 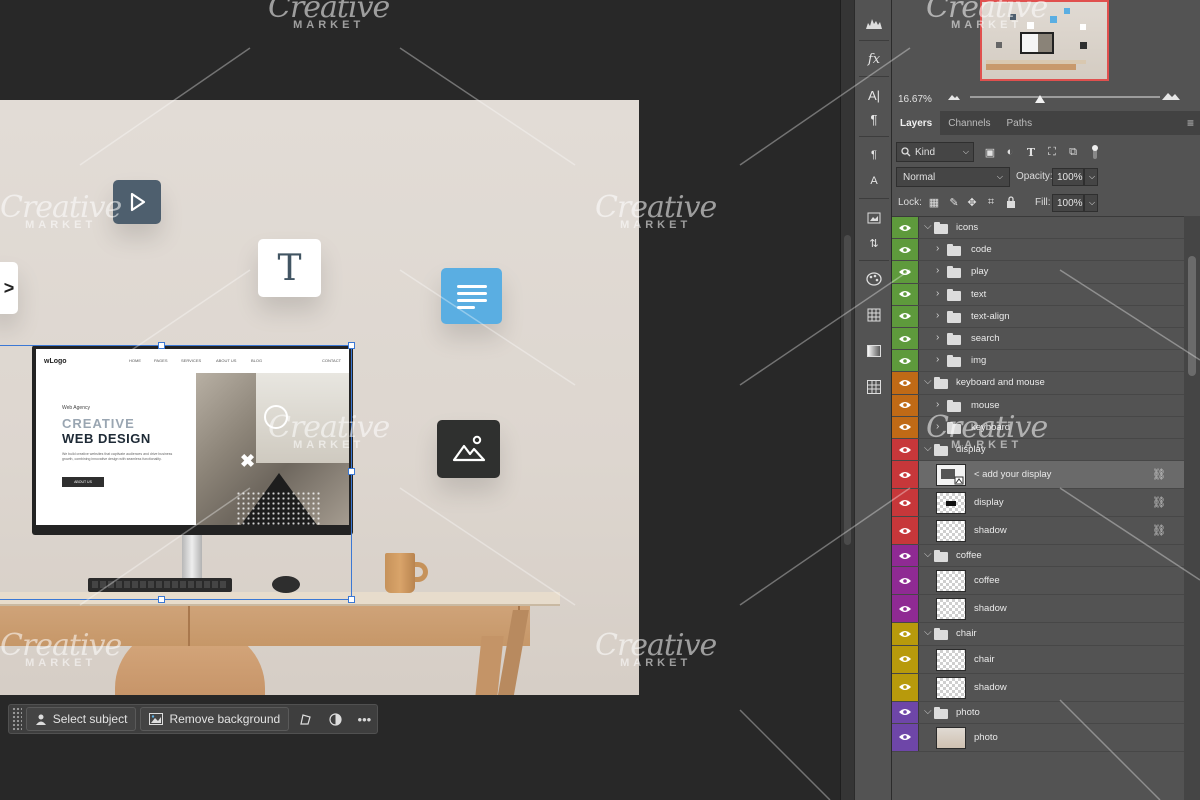 What do you see at coordinates (1038, 712) in the screenshot?
I see `layer-group-row: ⌵ photo` at bounding box center [1038, 712].